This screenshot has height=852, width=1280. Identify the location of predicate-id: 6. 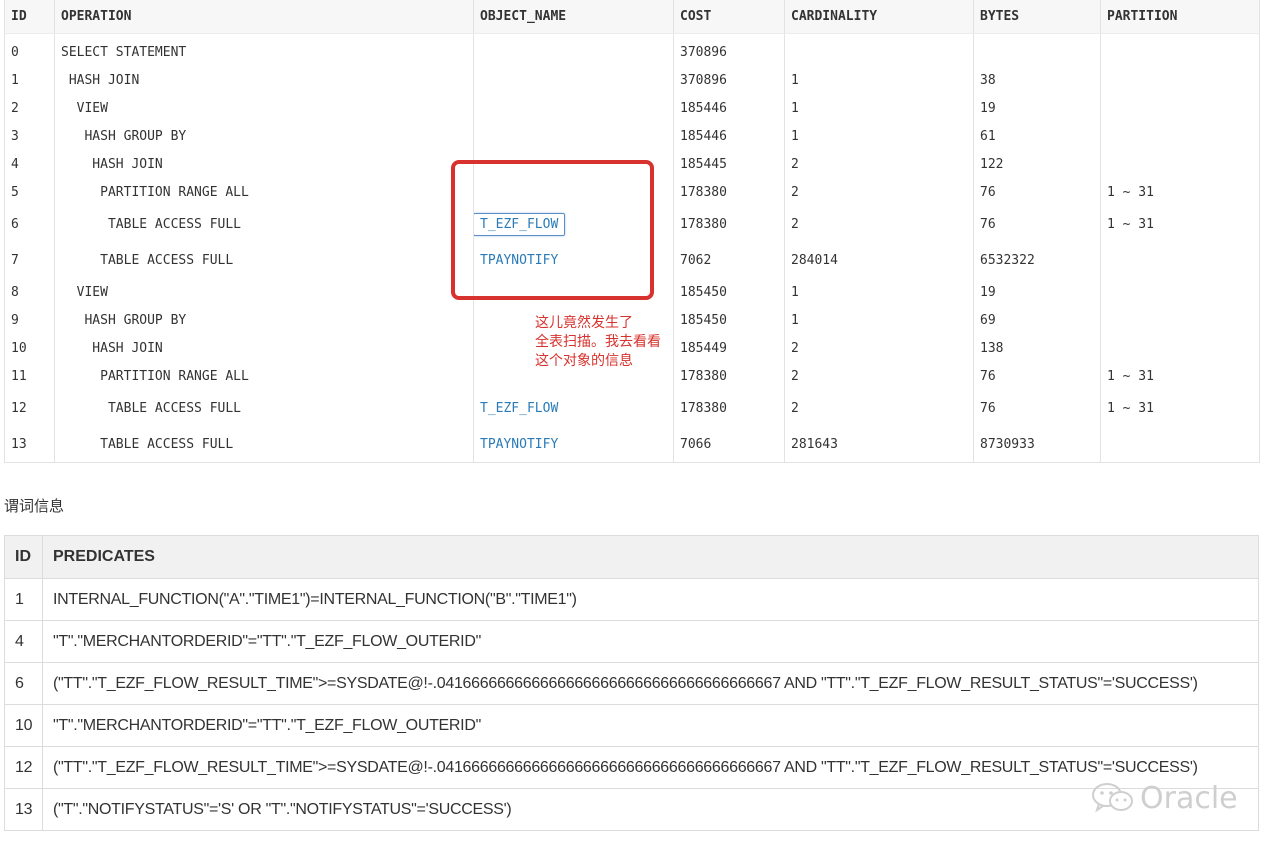
(23, 683).